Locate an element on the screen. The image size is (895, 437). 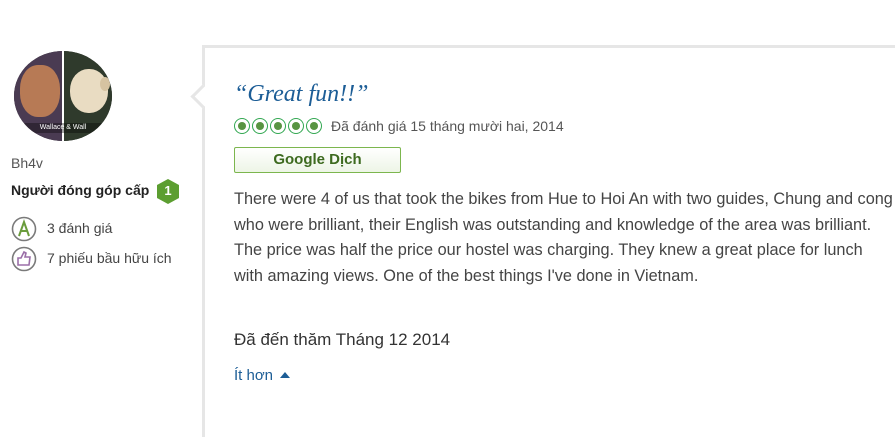
helpful-votes-text: 7 phiếu bầu hữu ích is located at coordinates (109, 258).